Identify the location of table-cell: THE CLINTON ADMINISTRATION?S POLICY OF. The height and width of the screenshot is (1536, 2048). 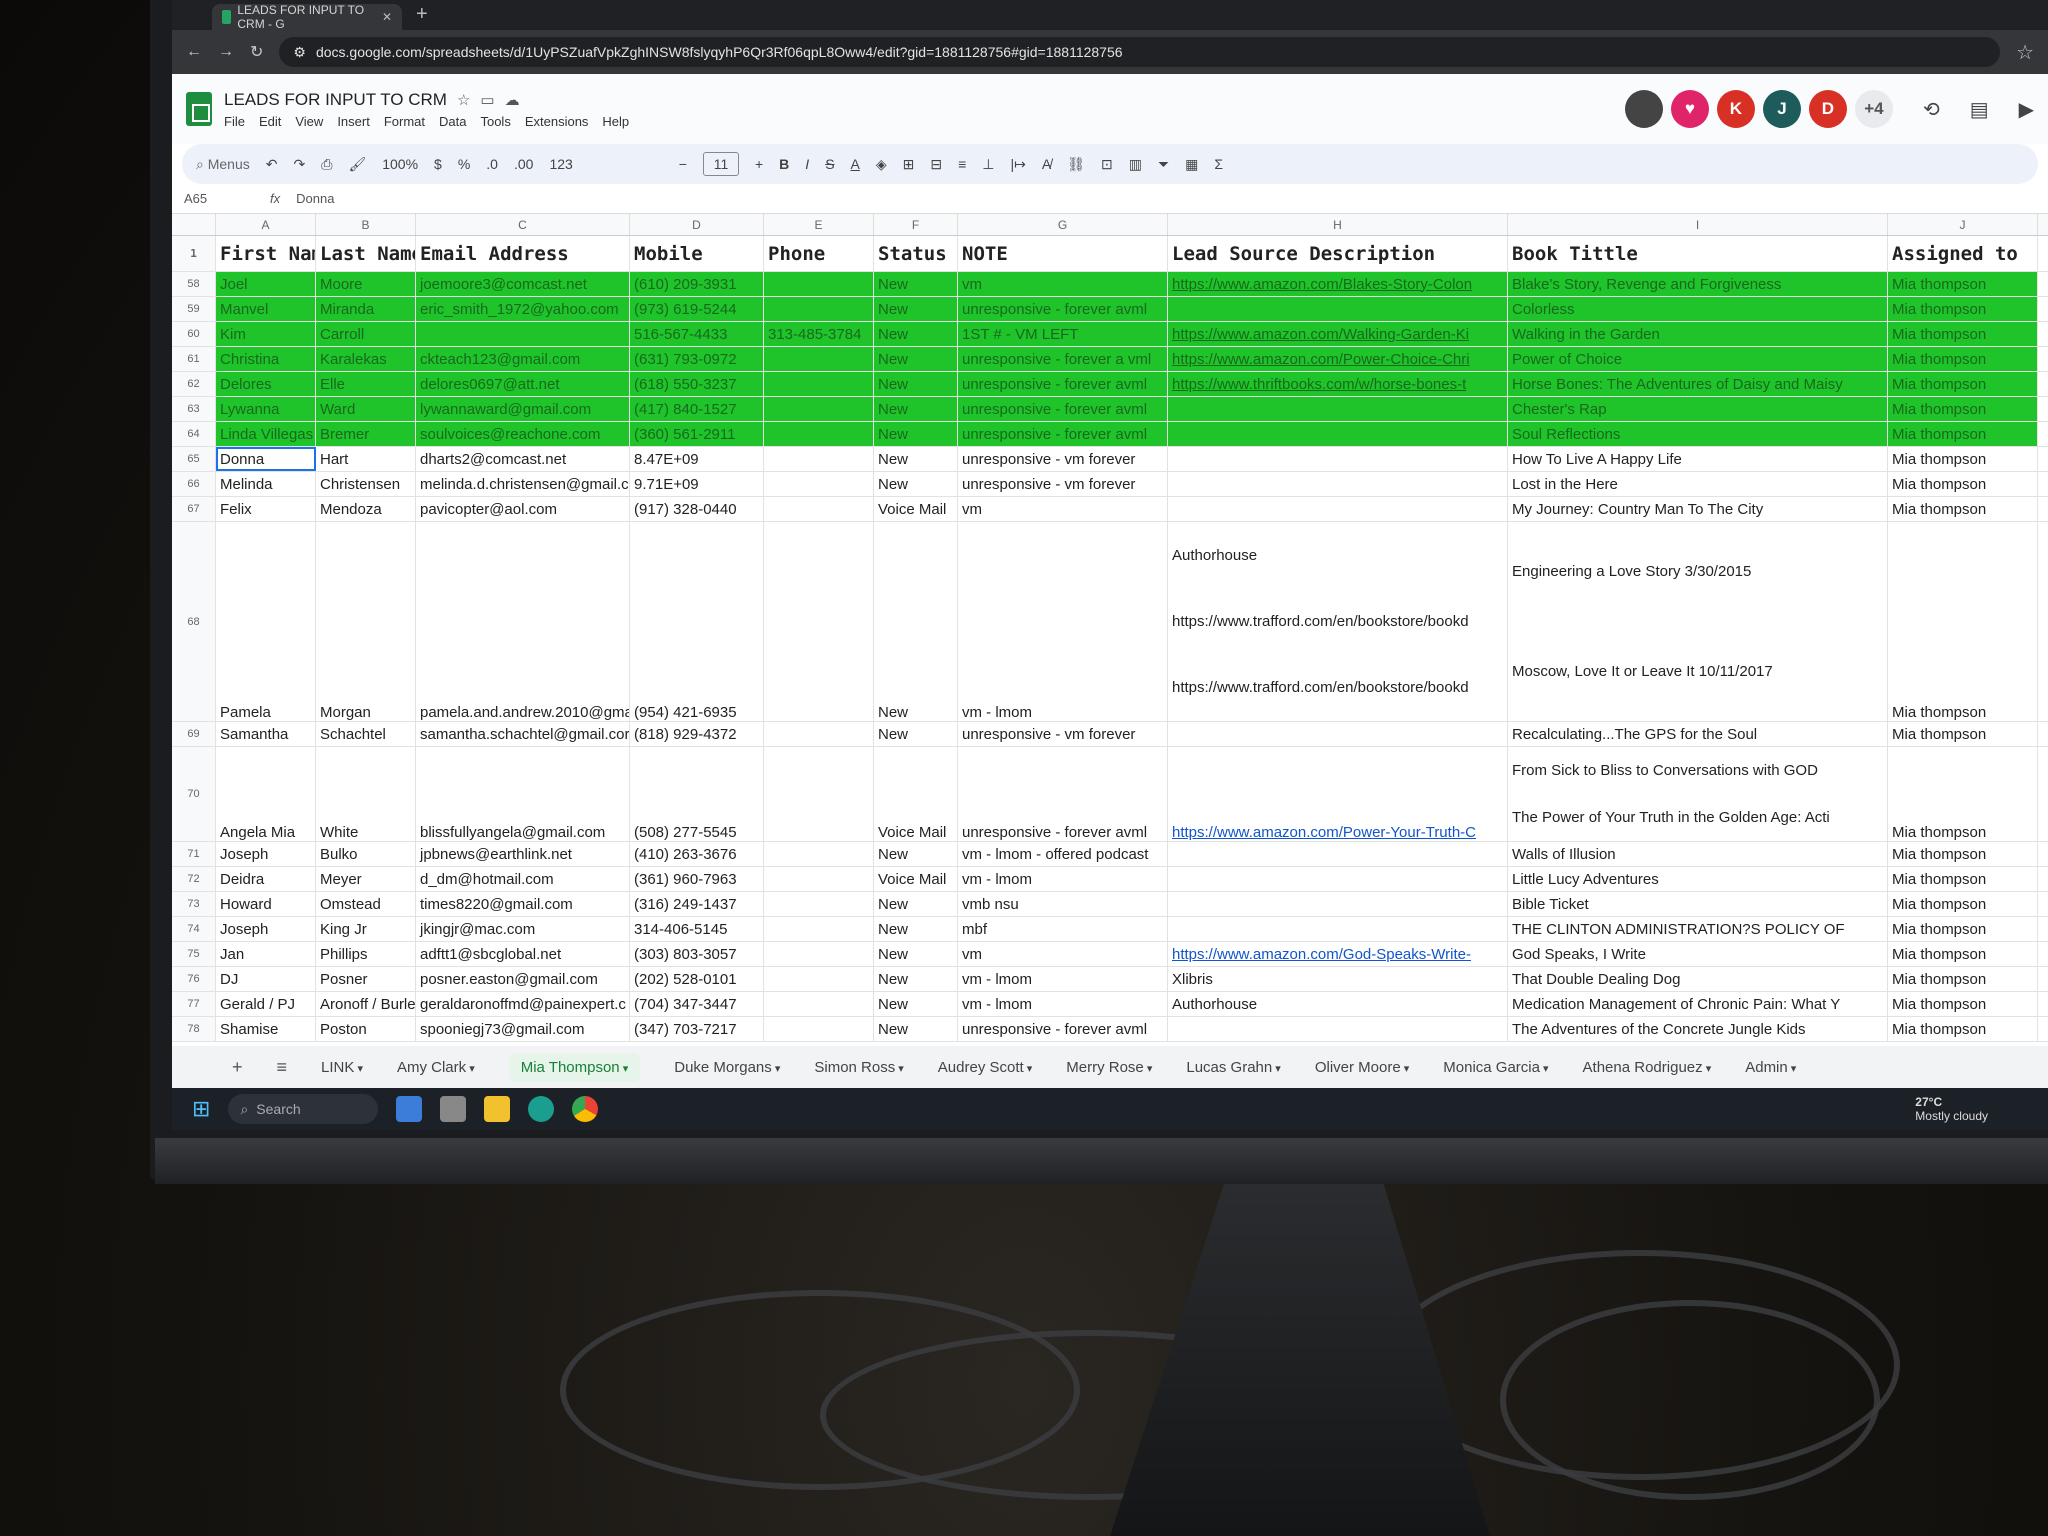
(1698, 929).